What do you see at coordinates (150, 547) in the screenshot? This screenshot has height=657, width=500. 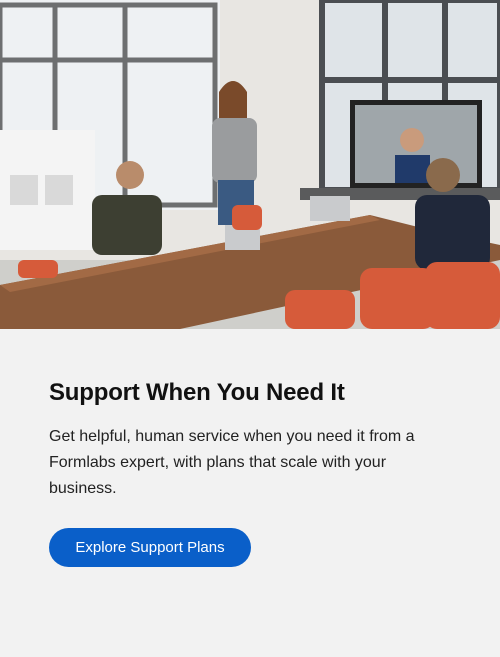 I see `explore-support-plans-button: Explore Support Plans` at bounding box center [150, 547].